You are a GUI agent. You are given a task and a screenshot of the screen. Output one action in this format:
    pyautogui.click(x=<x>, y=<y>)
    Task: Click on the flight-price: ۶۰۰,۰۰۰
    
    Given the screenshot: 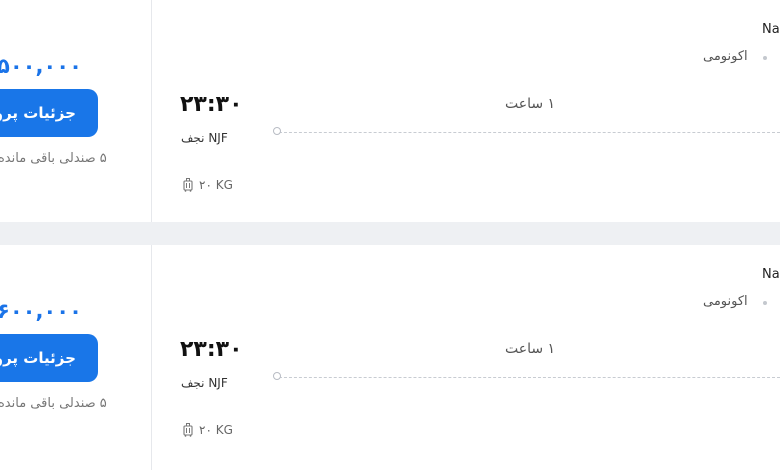 What is the action you would take?
    pyautogui.click(x=41, y=311)
    